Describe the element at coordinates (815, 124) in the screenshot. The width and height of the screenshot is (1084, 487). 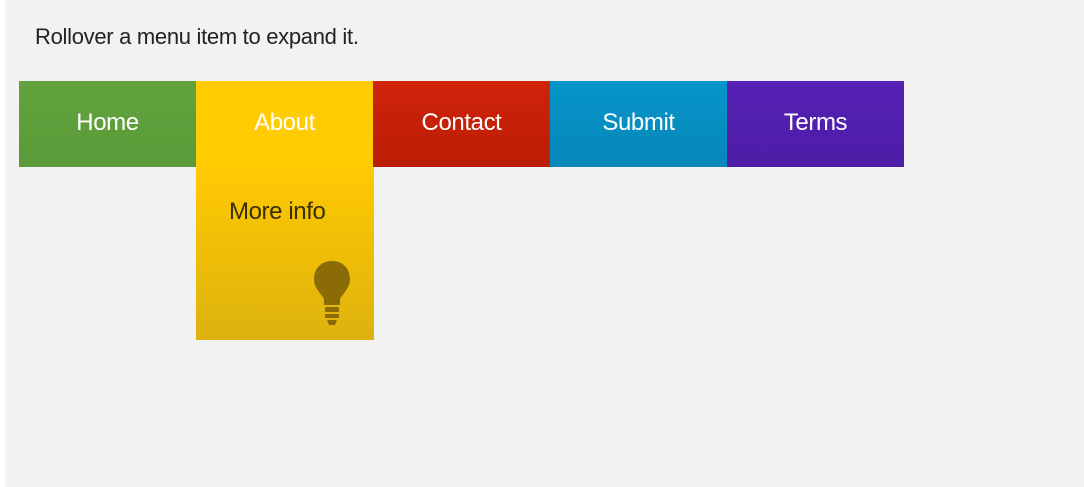
I see `menu-item-terms: Terms` at that location.